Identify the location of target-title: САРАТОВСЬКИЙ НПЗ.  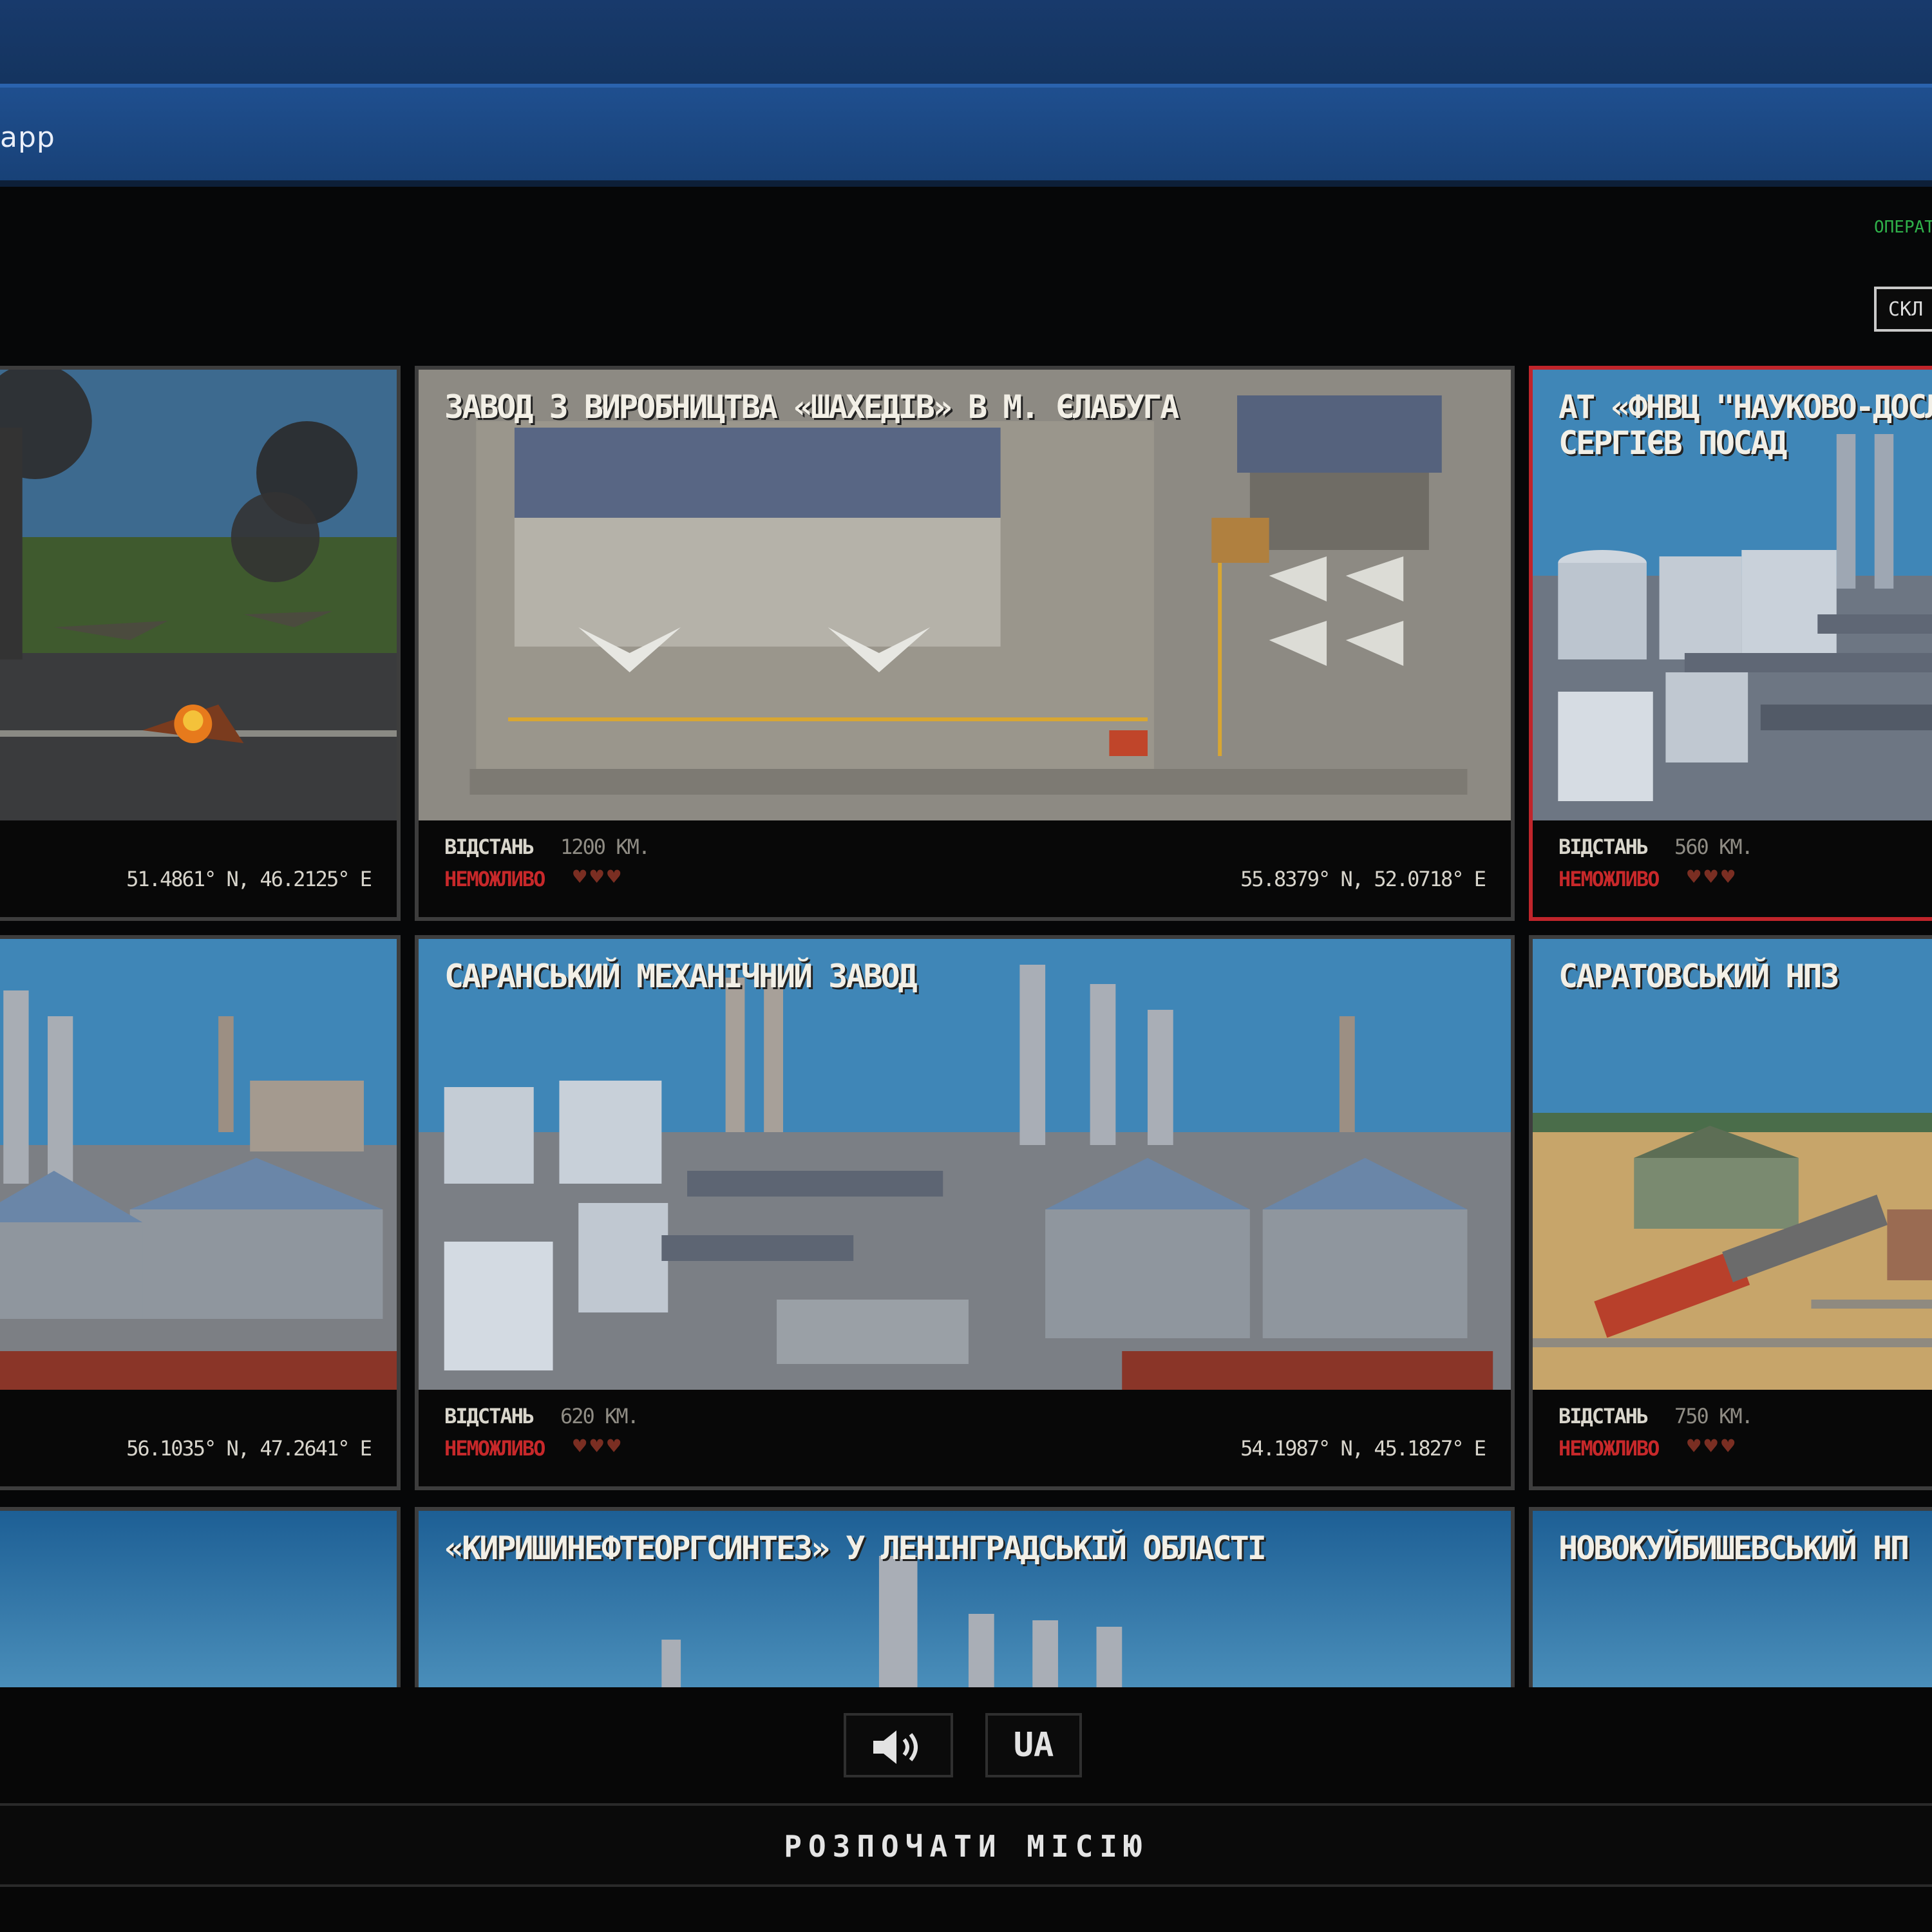
(1699, 976).